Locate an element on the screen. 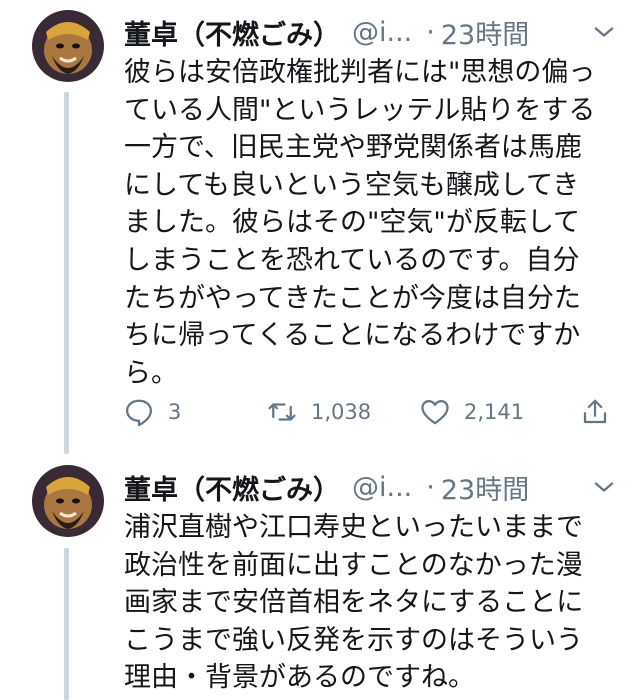 Image resolution: width=640 pixels, height=700 pixels. tweet-text-line: たちがやってきたことが今度は自分た is located at coordinates (352, 298).